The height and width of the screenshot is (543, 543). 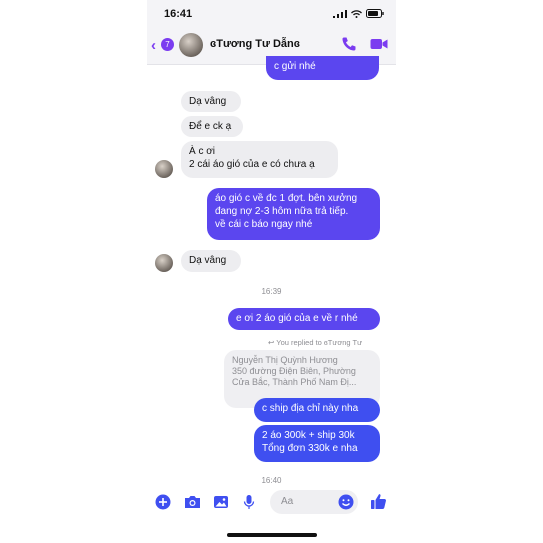 What do you see at coordinates (314, 502) in the screenshot?
I see `message-input: Aa` at bounding box center [314, 502].